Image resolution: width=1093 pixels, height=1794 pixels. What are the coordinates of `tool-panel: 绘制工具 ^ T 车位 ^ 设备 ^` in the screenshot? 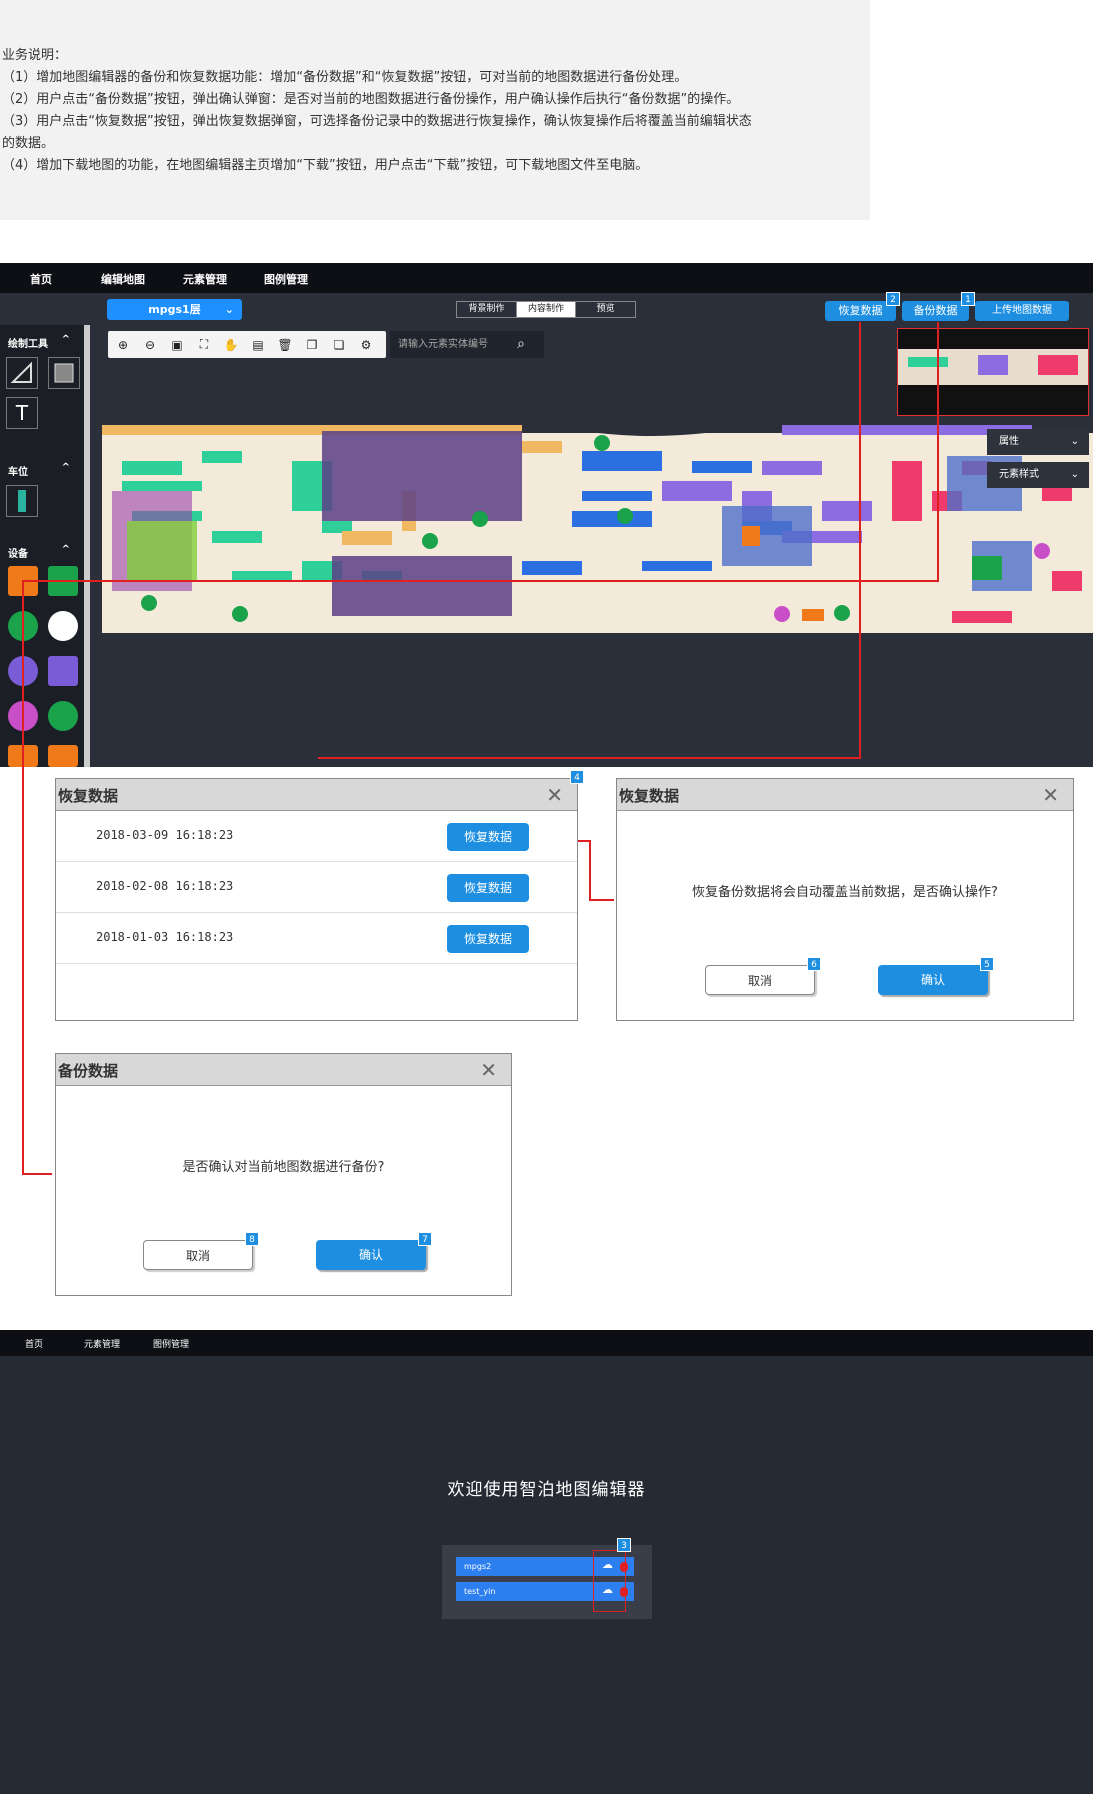 It's located at (45, 546).